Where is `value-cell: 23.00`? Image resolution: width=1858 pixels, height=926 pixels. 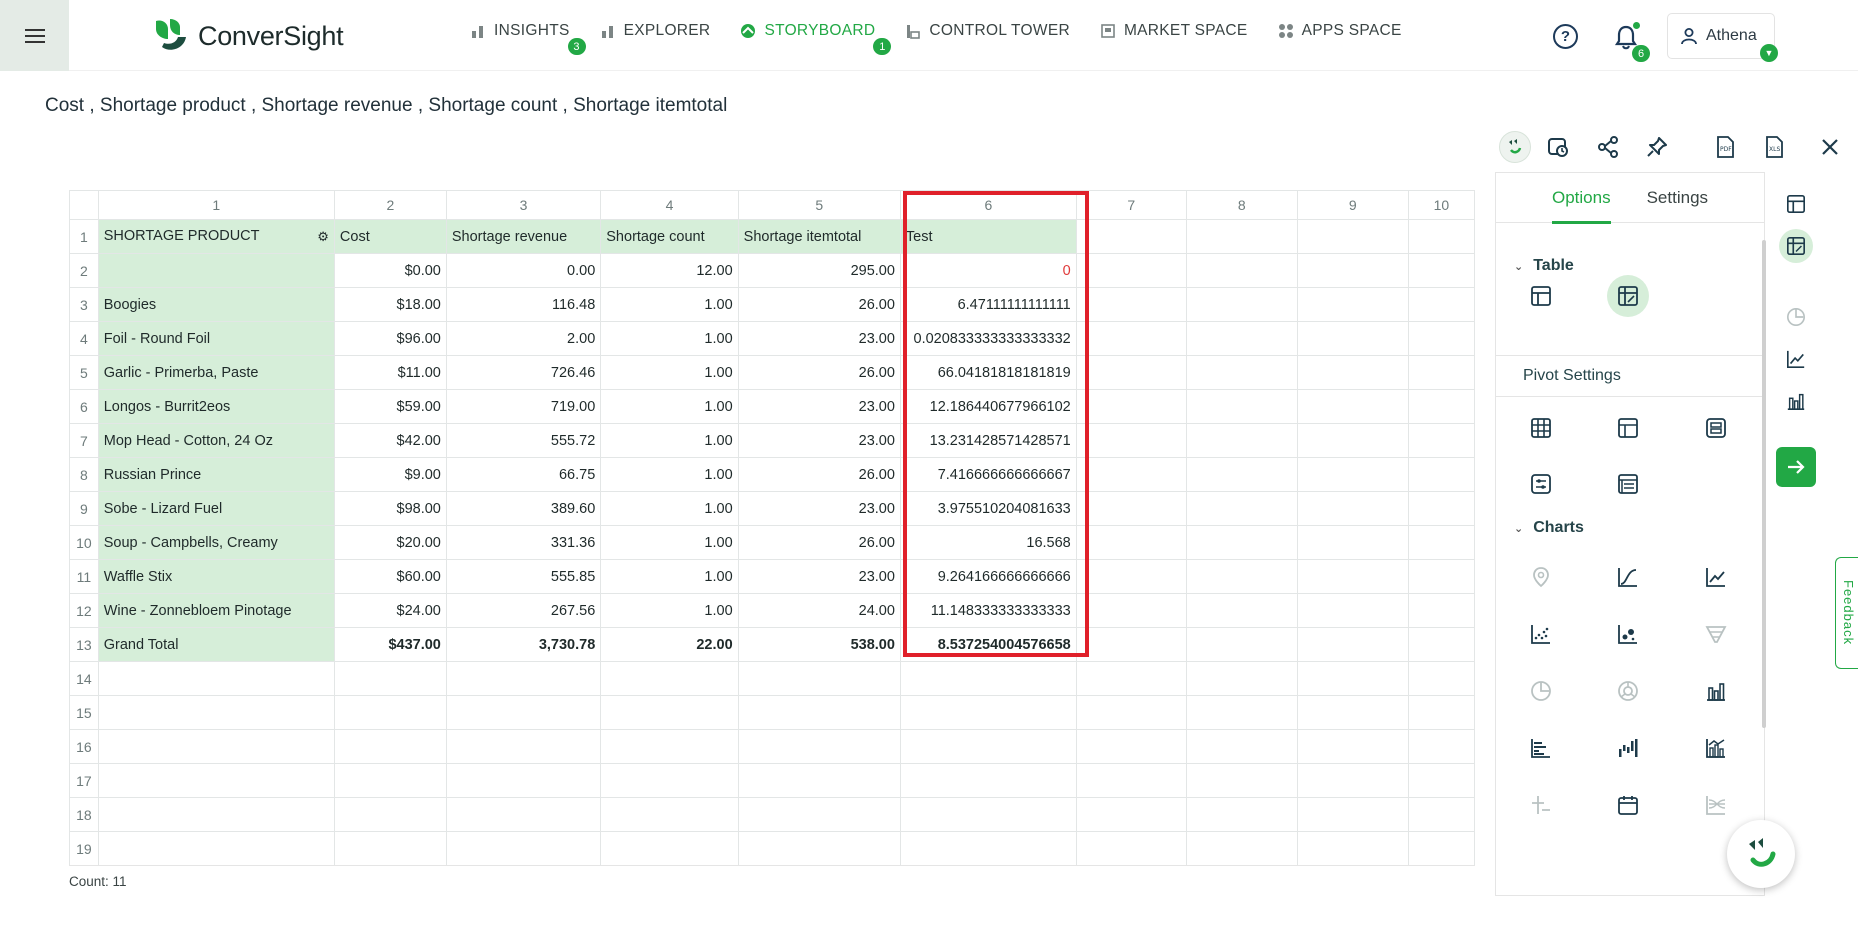 value-cell: 23.00 is located at coordinates (819, 440).